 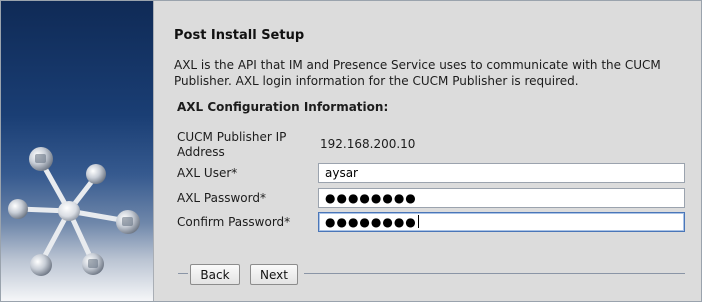 I want to click on confirm-password-value: ●●●●●●●●, so click(x=371, y=222).